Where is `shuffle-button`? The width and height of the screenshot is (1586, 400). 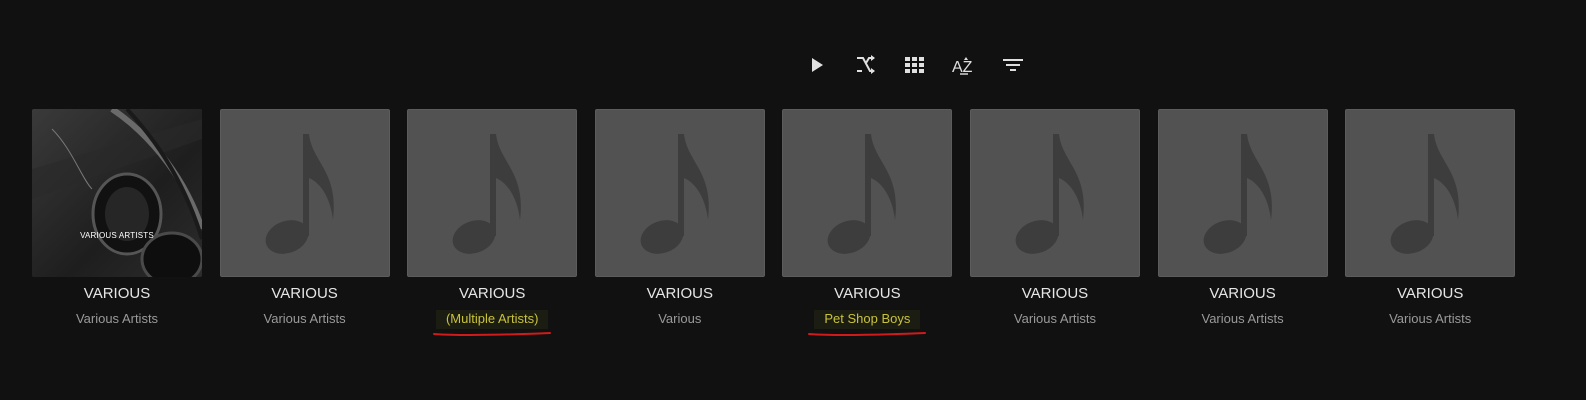
shuffle-button is located at coordinates (866, 65).